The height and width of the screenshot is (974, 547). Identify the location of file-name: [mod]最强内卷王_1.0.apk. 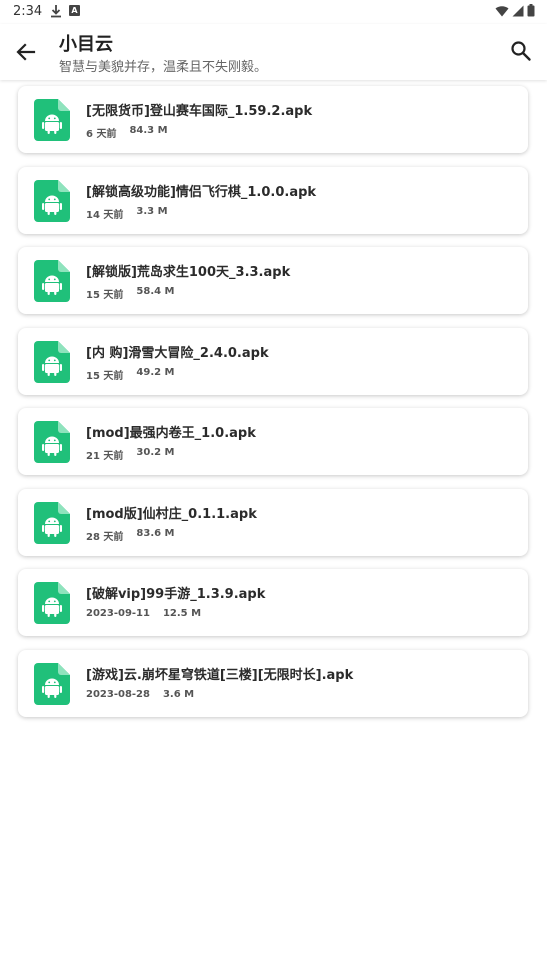
(171, 433).